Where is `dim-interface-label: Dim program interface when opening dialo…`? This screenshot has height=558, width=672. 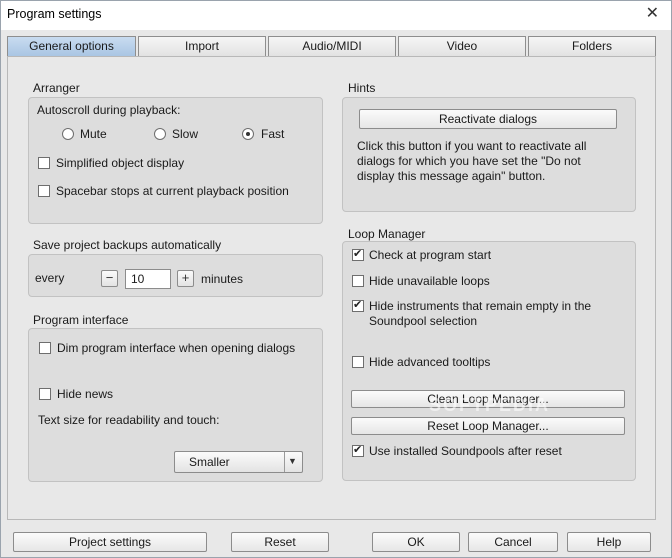
dim-interface-label: Dim program interface when opening dialo… is located at coordinates (176, 348).